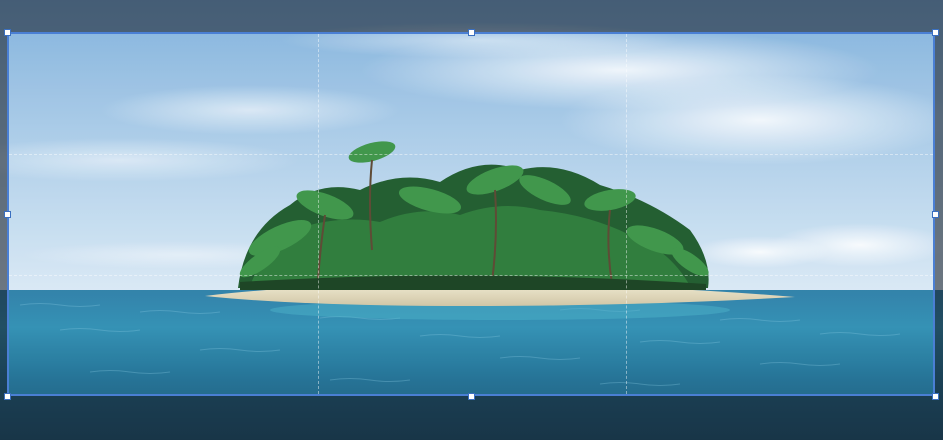 The height and width of the screenshot is (440, 943). I want to click on crop-handle-middle-left, so click(7, 214).